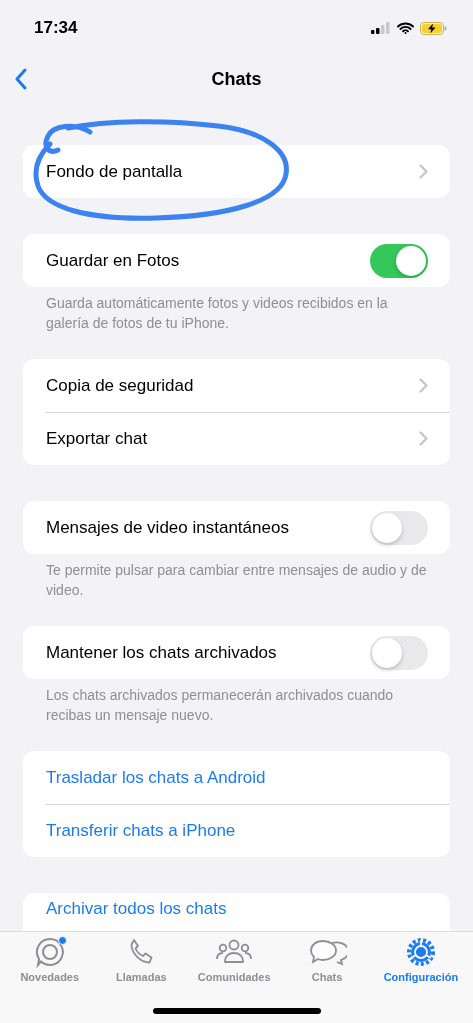  What do you see at coordinates (114, 171) in the screenshot?
I see `row-label: Fondo de pantalla` at bounding box center [114, 171].